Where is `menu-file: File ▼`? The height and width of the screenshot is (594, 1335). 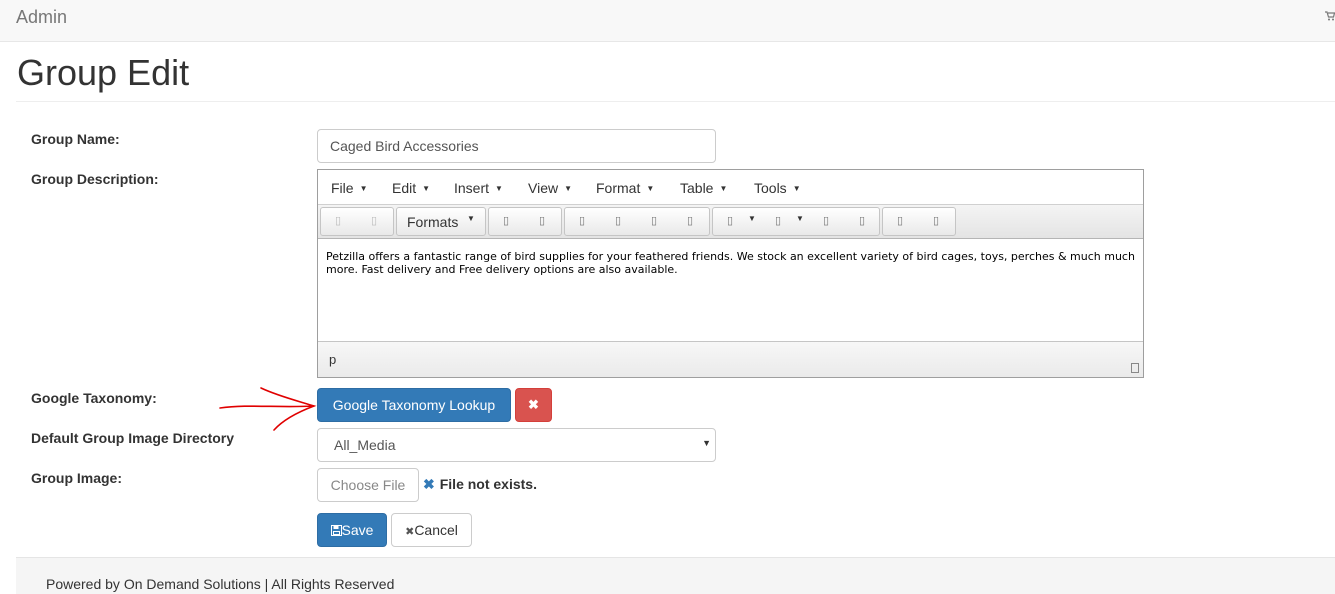 menu-file: File ▼ is located at coordinates (349, 188).